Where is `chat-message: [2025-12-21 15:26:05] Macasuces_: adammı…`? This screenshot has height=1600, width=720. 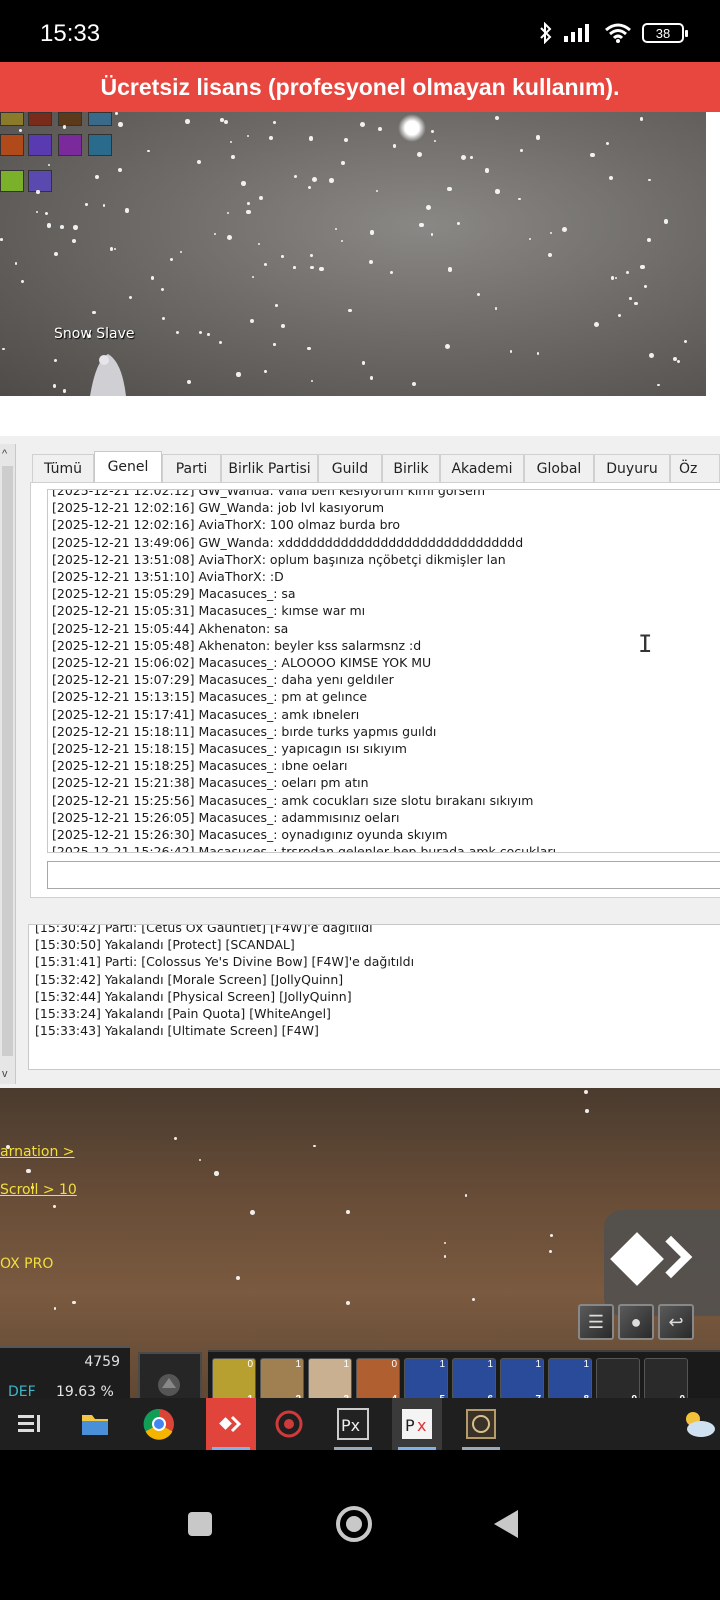 chat-message: [2025-12-21 15:26:05] Macasuces_: adammı… is located at coordinates (226, 817).